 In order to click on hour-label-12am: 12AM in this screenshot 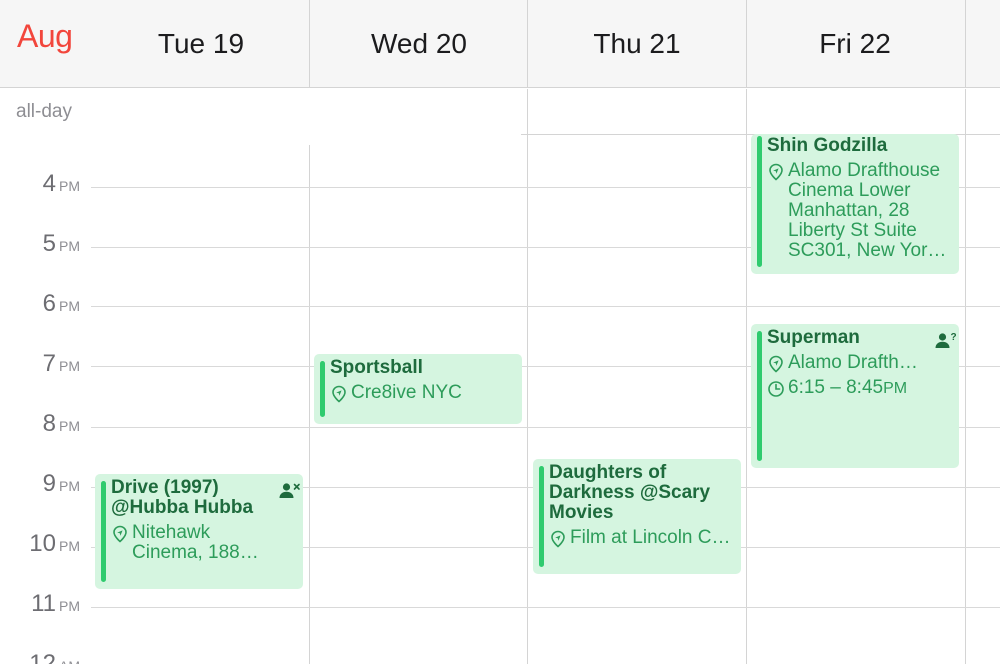, I will do `click(54, 657)`.